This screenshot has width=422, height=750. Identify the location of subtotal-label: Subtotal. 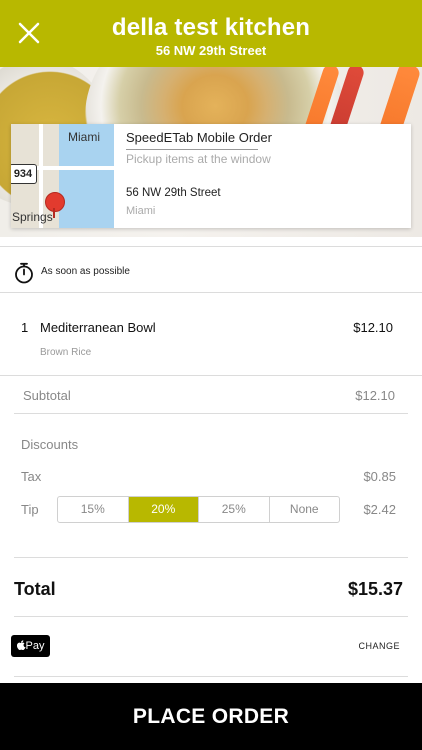
(47, 395).